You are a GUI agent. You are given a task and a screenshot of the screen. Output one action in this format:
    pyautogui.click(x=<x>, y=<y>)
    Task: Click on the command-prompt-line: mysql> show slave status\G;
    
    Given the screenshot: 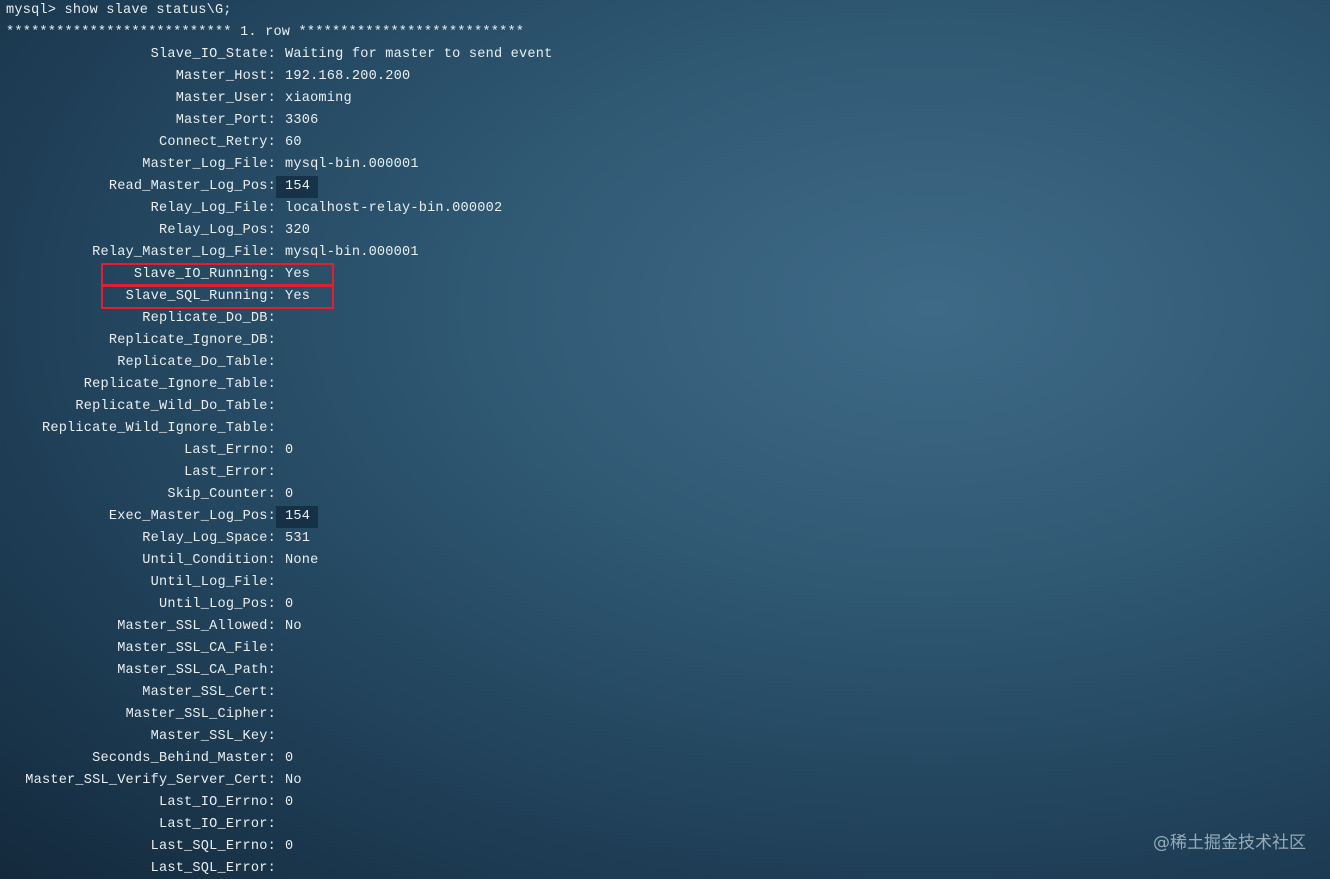 What is the action you would take?
    pyautogui.click(x=119, y=10)
    